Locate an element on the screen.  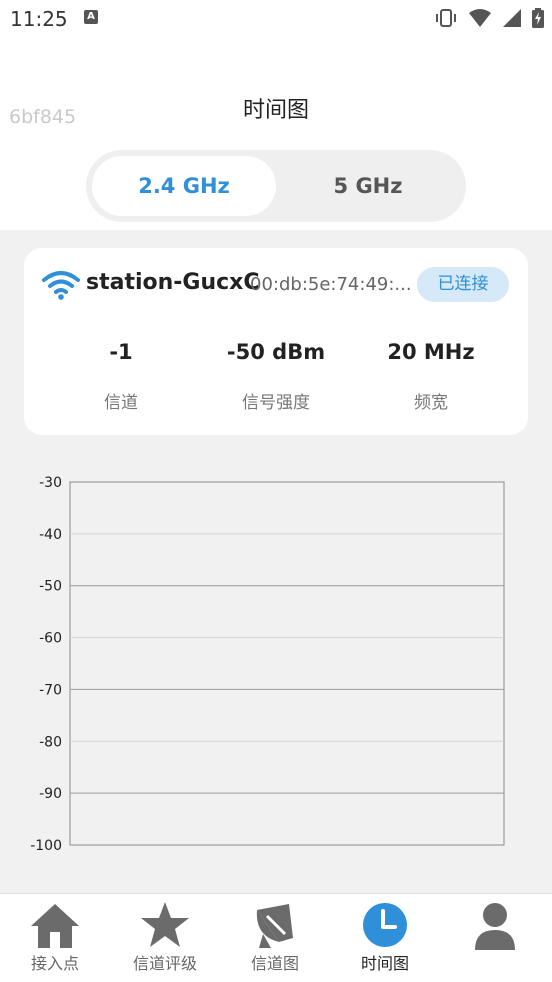
nav-item-time-graph: 时间图 is located at coordinates (385, 938).